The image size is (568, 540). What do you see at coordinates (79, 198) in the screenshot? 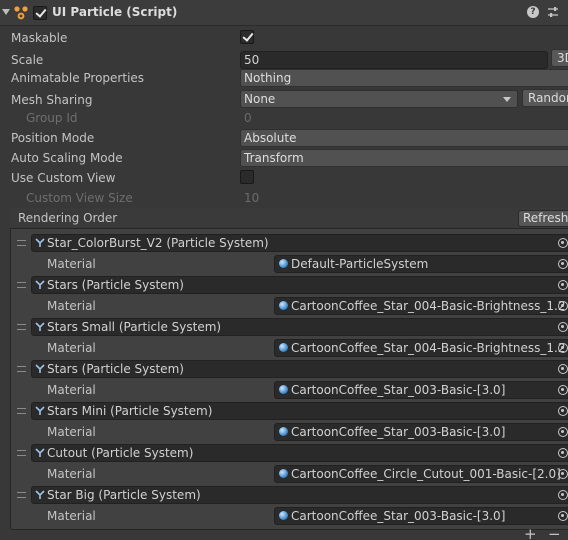
I see `custom-view-size-label: Custom View Size` at bounding box center [79, 198].